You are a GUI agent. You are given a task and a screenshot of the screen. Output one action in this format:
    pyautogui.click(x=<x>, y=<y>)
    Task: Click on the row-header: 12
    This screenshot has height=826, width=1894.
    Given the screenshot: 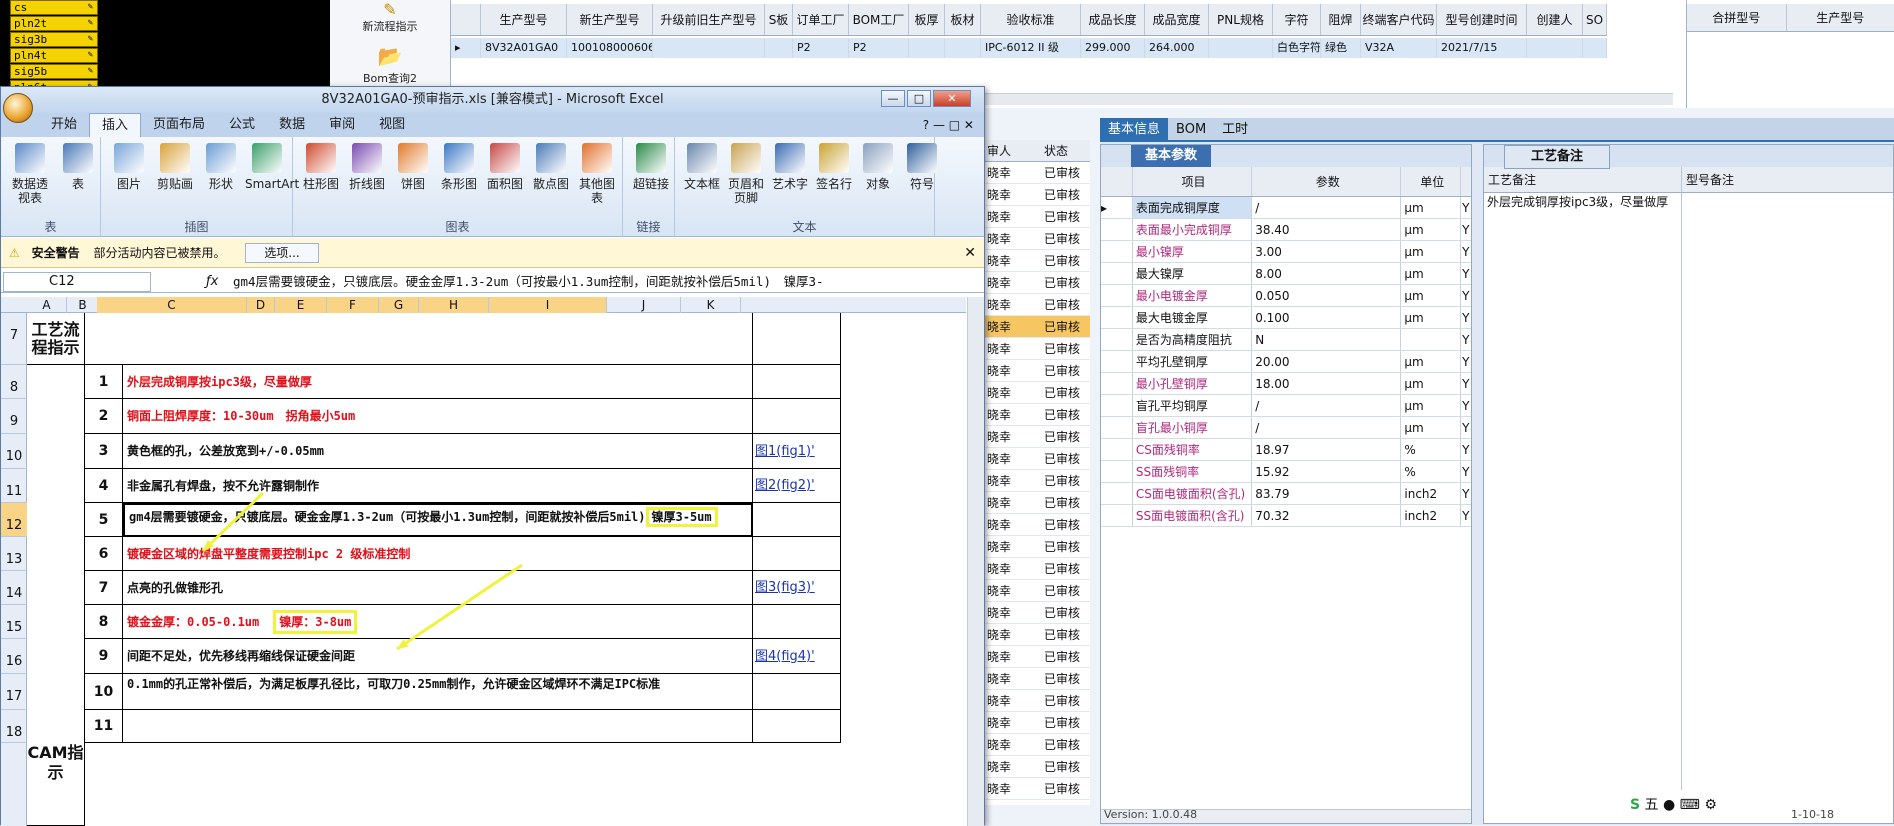 What is the action you would take?
    pyautogui.click(x=14, y=520)
    